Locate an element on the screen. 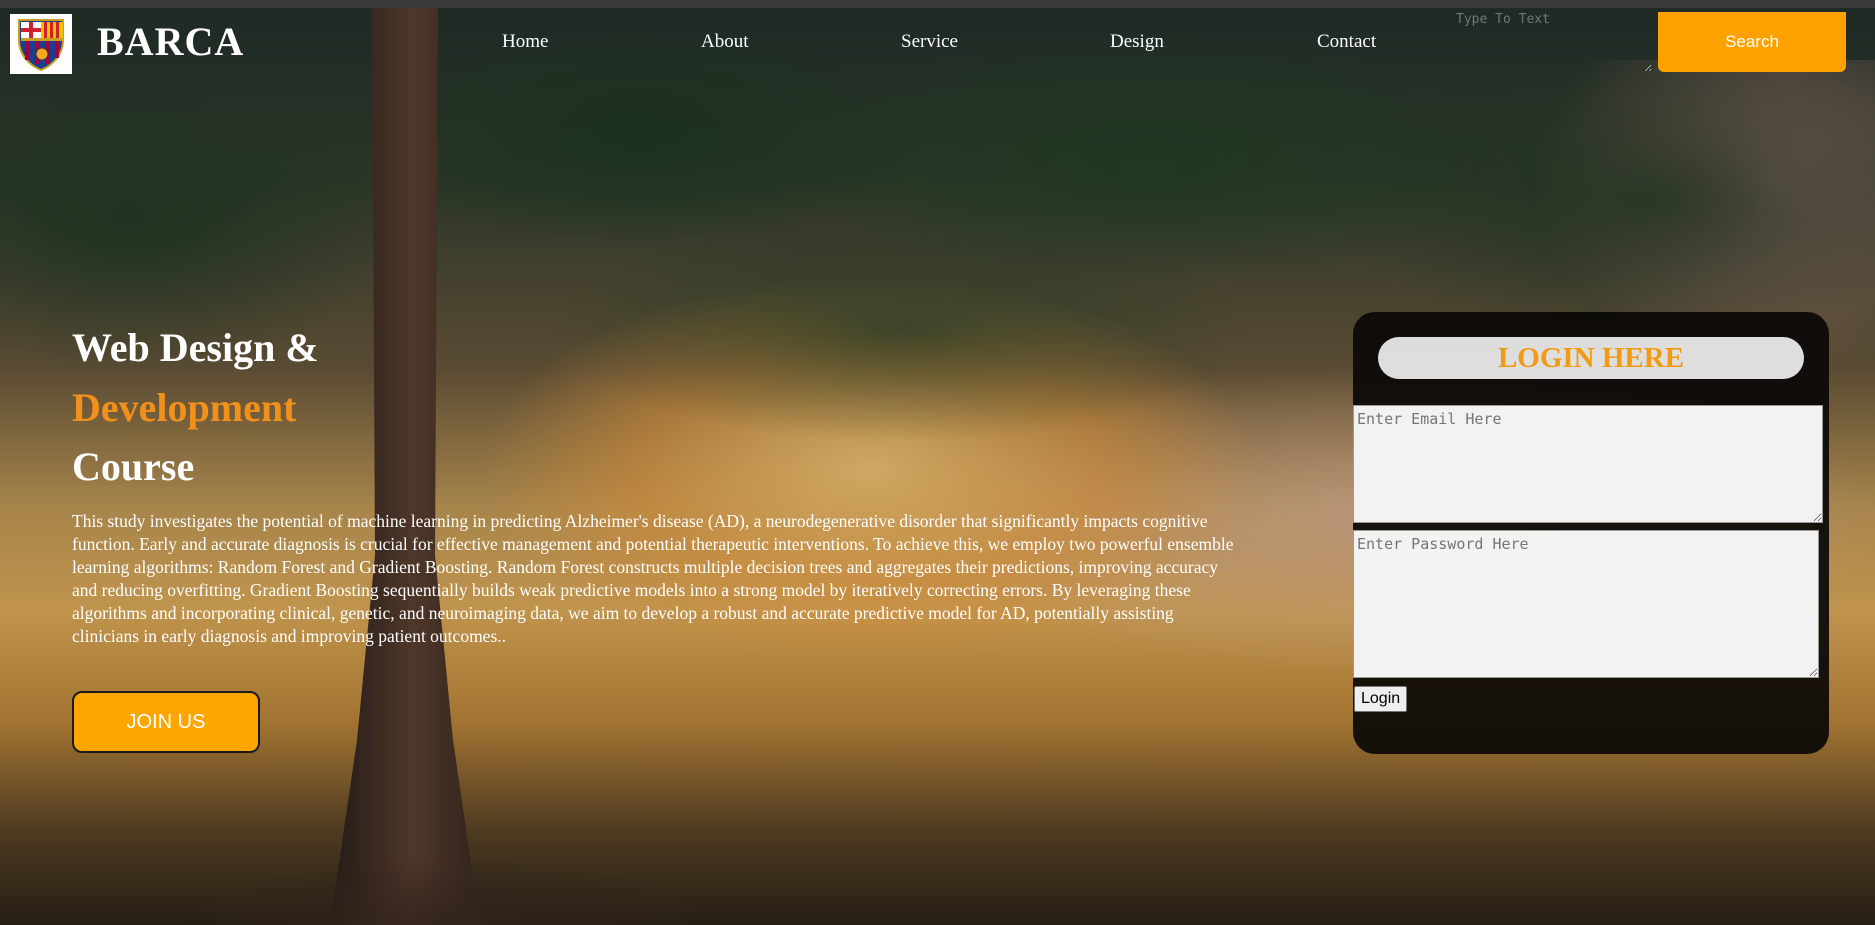  login-button: Login is located at coordinates (1381, 699).